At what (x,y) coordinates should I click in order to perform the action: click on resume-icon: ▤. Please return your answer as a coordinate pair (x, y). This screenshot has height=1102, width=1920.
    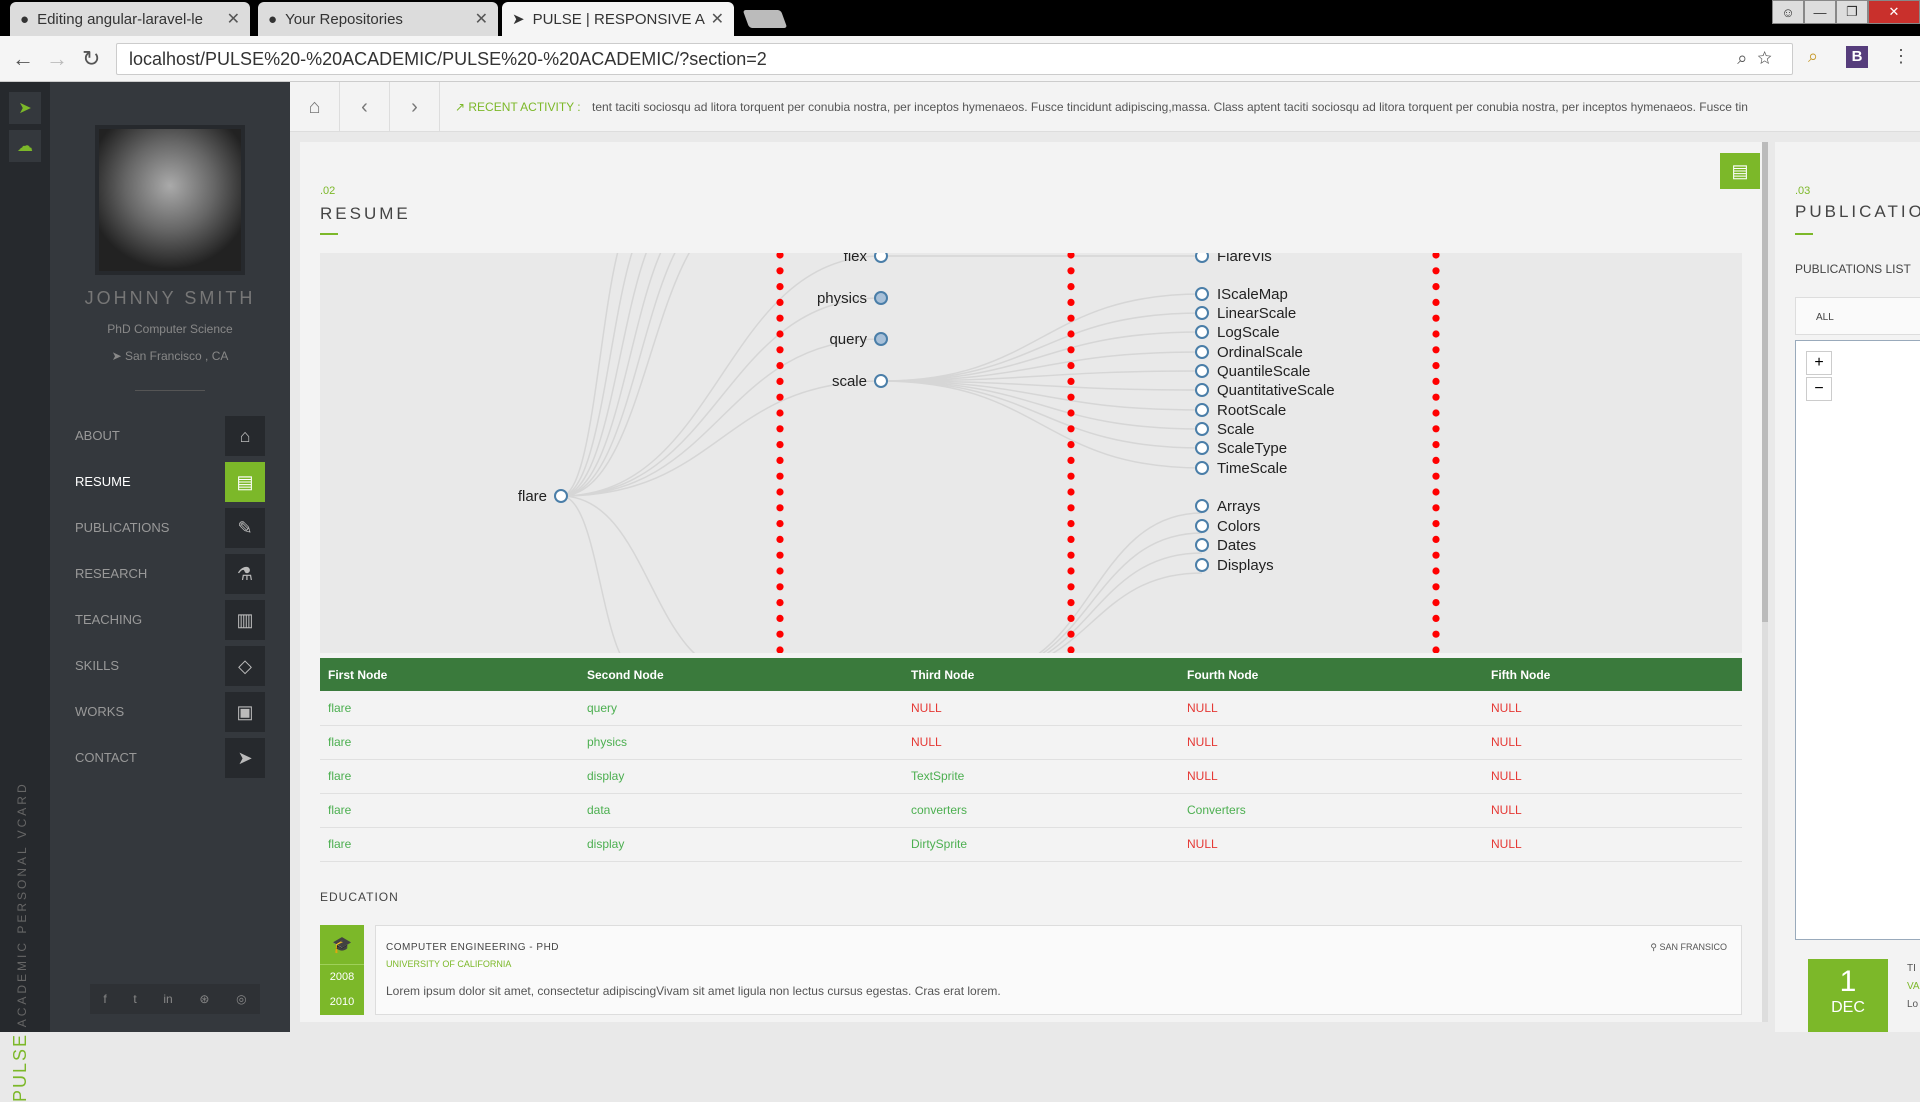
    Looking at the image, I should click on (1740, 171).